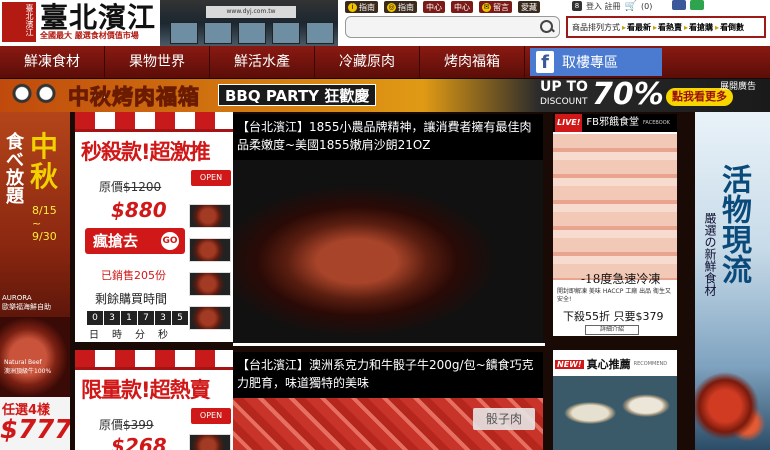  What do you see at coordinates (615, 413) in the screenshot?
I see `recommend-photo` at bounding box center [615, 413].